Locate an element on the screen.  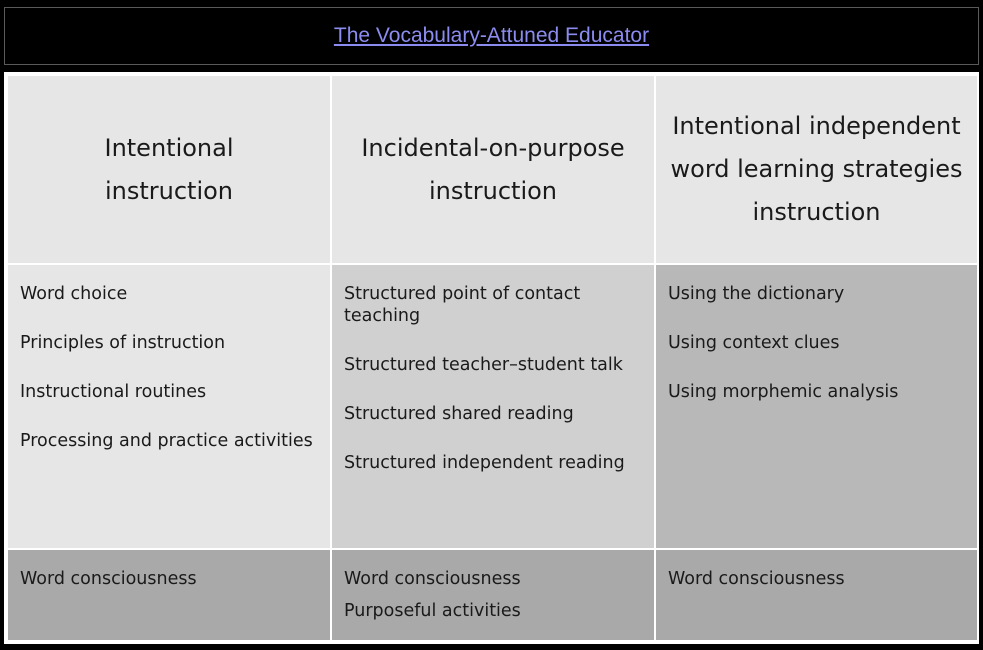
footer-intentional: Word consciousness is located at coordinates (169, 595).